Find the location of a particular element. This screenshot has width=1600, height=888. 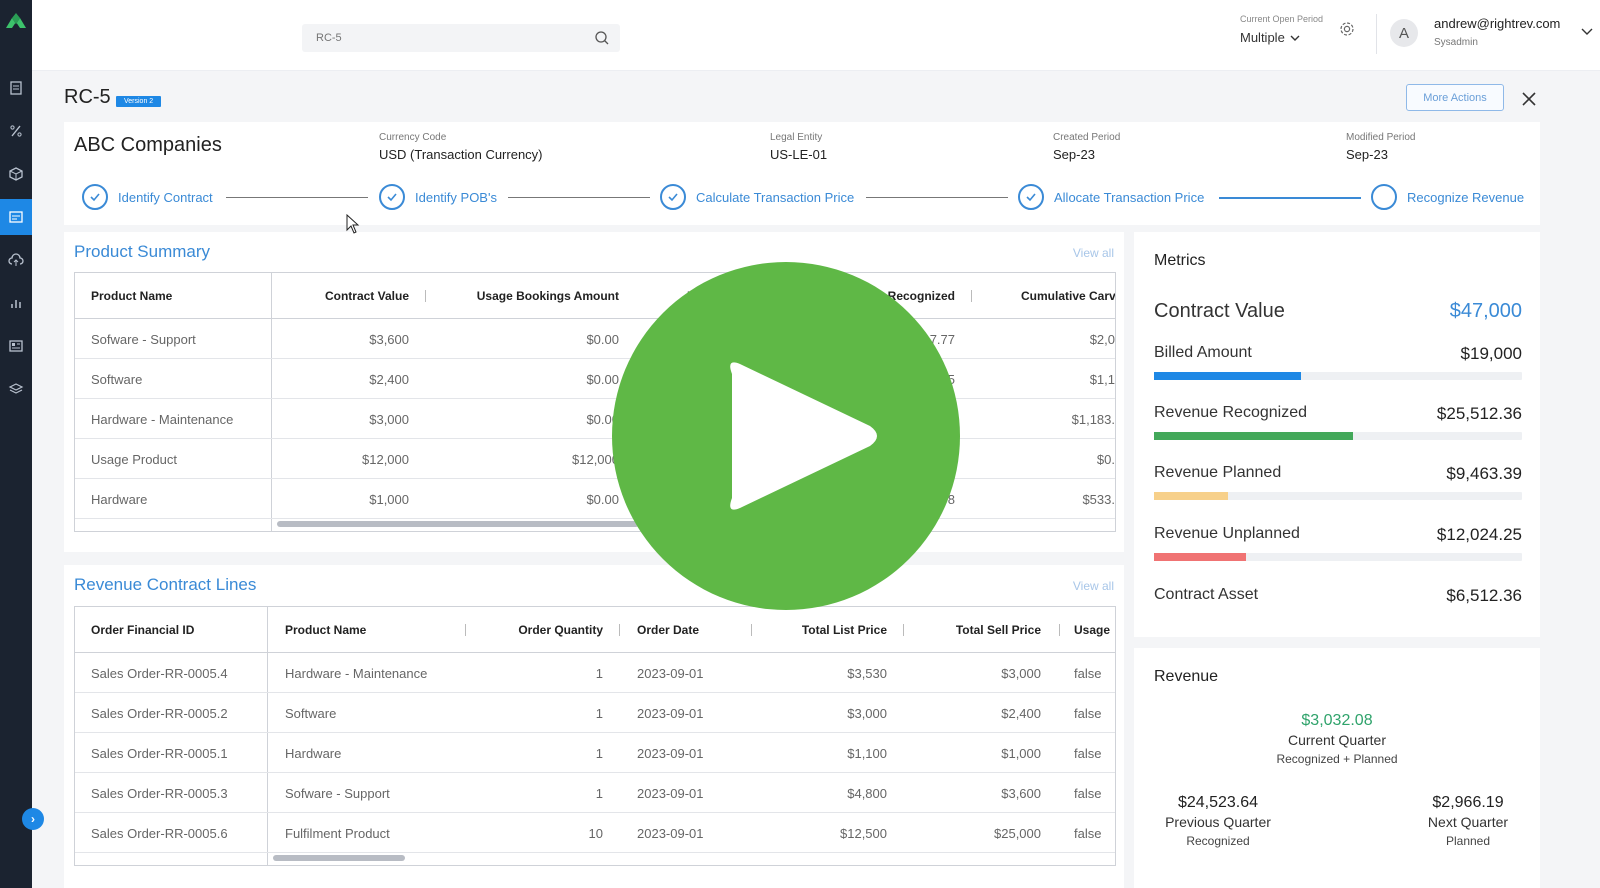

metric-label: Revenue Unplanned is located at coordinates (1227, 533).